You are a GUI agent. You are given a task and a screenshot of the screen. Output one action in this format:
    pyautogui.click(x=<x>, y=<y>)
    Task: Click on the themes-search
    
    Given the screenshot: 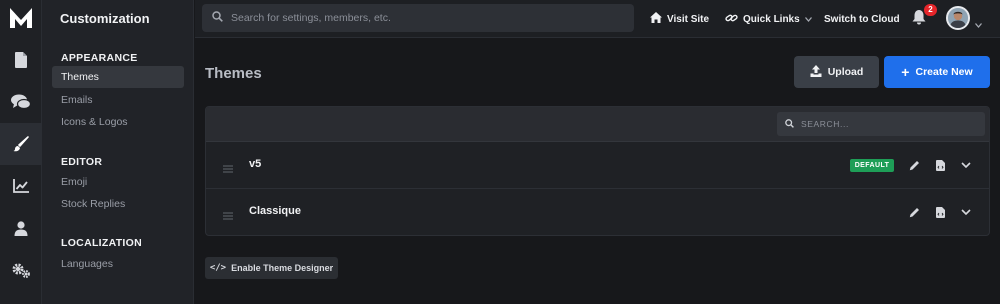 What is the action you would take?
    pyautogui.click(x=881, y=124)
    